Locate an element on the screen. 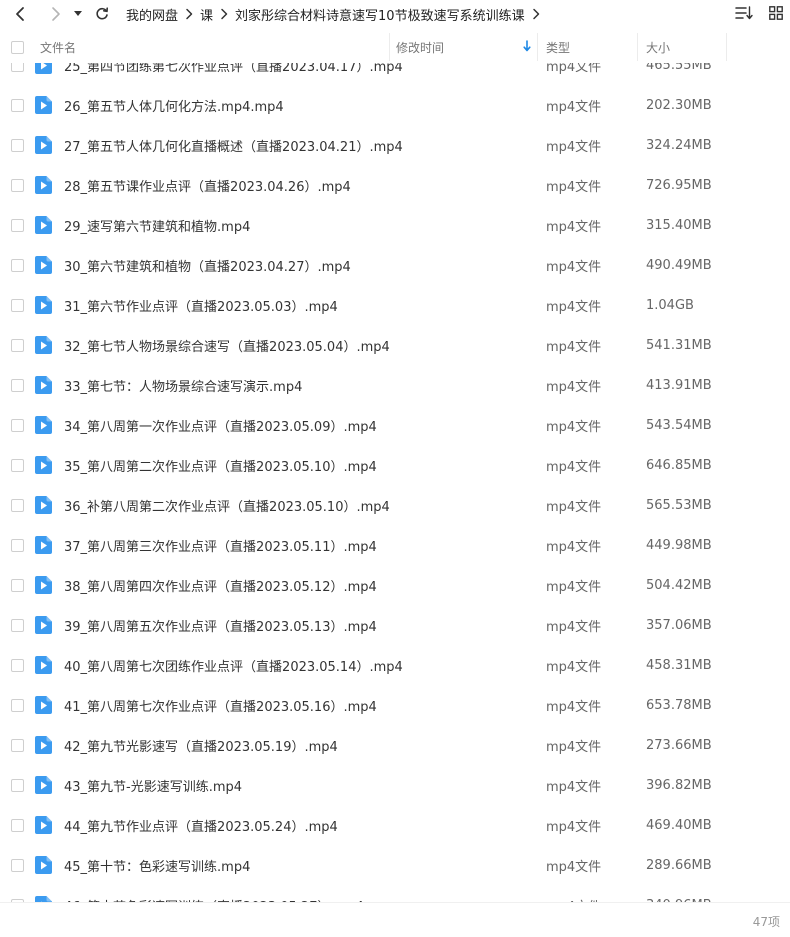 This screenshot has width=790, height=937. chevron-right-icon is located at coordinates (224, 14).